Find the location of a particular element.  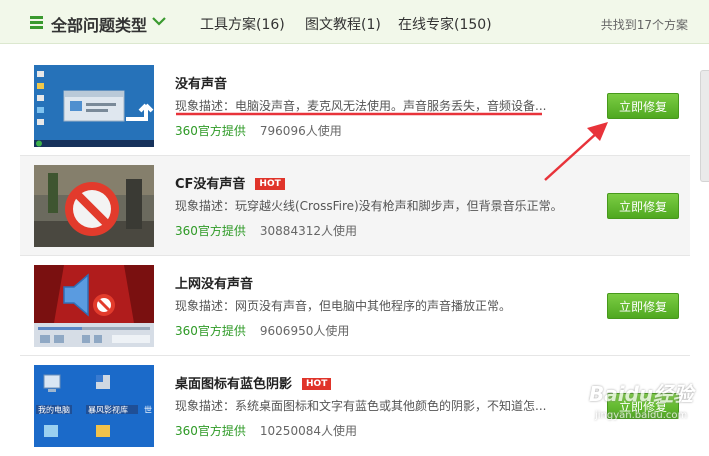

item-meta: 360官方提供 796096人使用 is located at coordinates (258, 130).